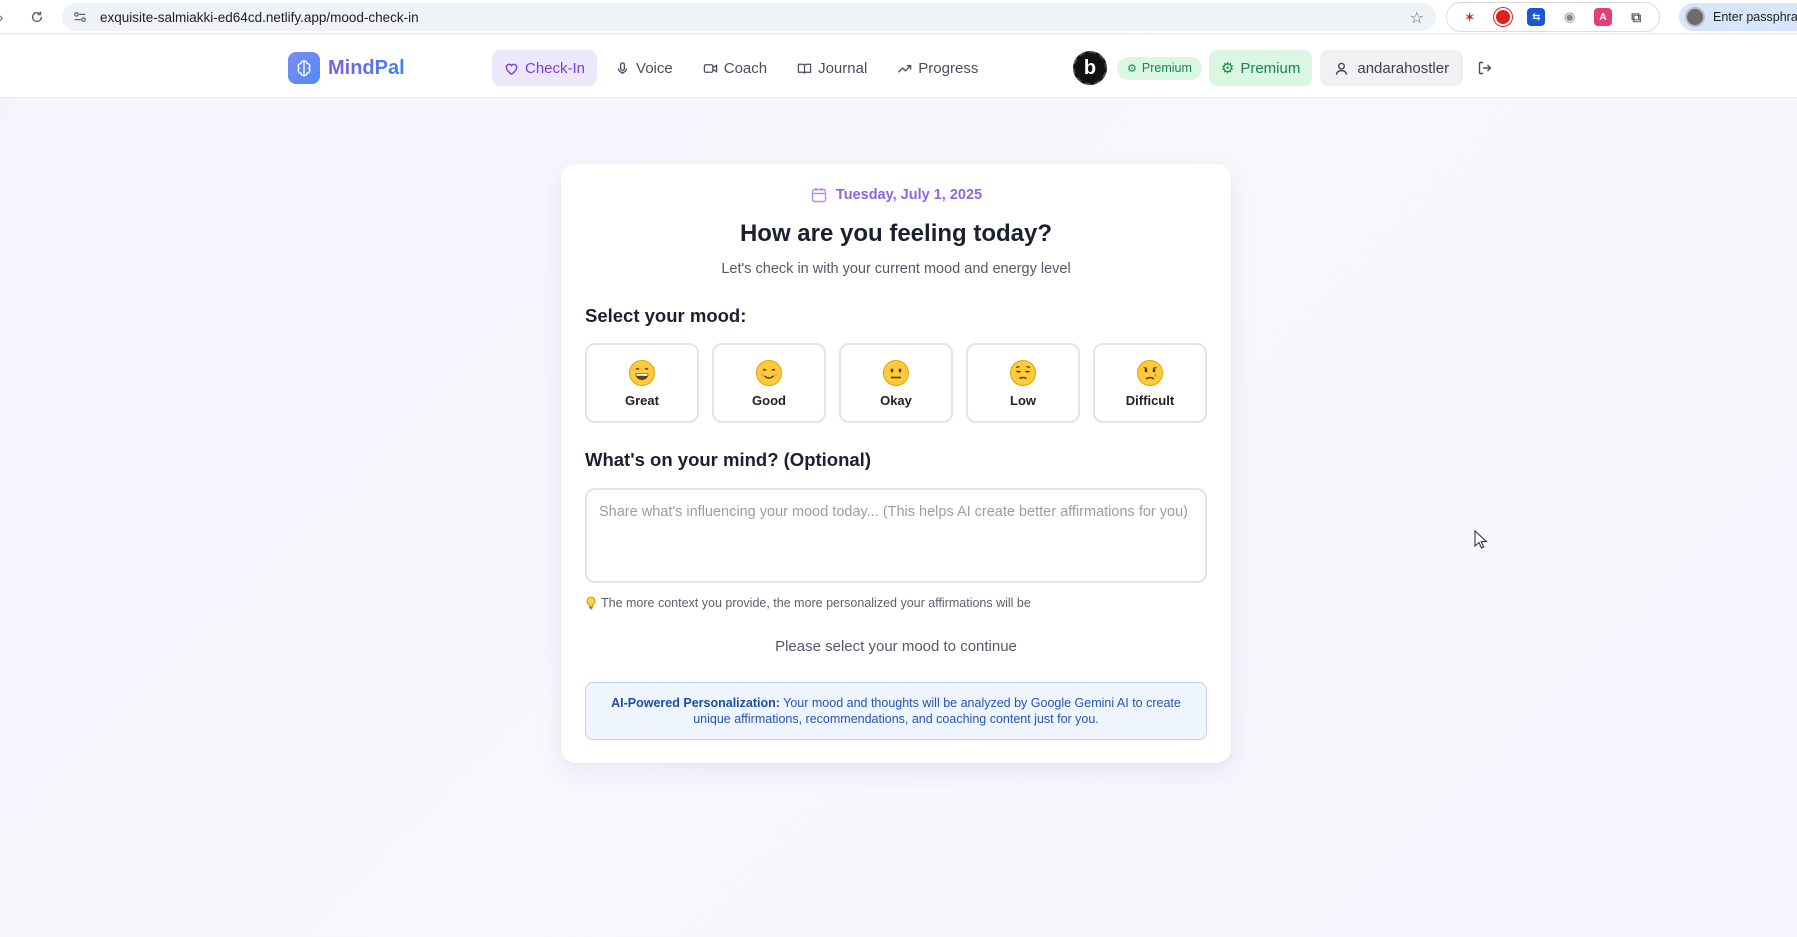  I want to click on mood-label-good: Good, so click(769, 400).